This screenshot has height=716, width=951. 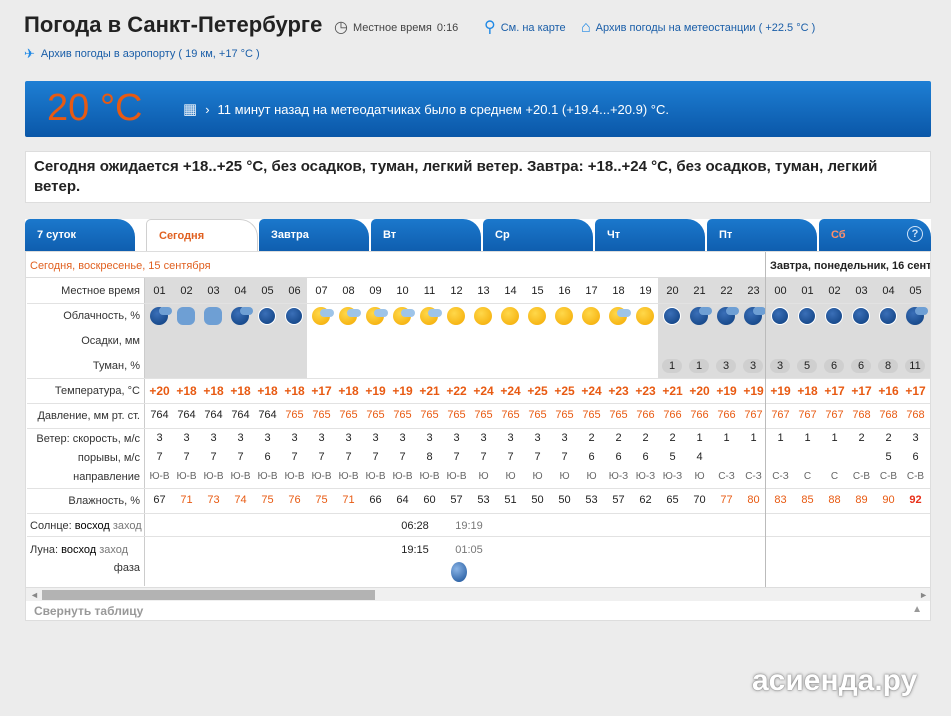 What do you see at coordinates (95, 108) in the screenshot?
I see `current-temp: 20 °C` at bounding box center [95, 108].